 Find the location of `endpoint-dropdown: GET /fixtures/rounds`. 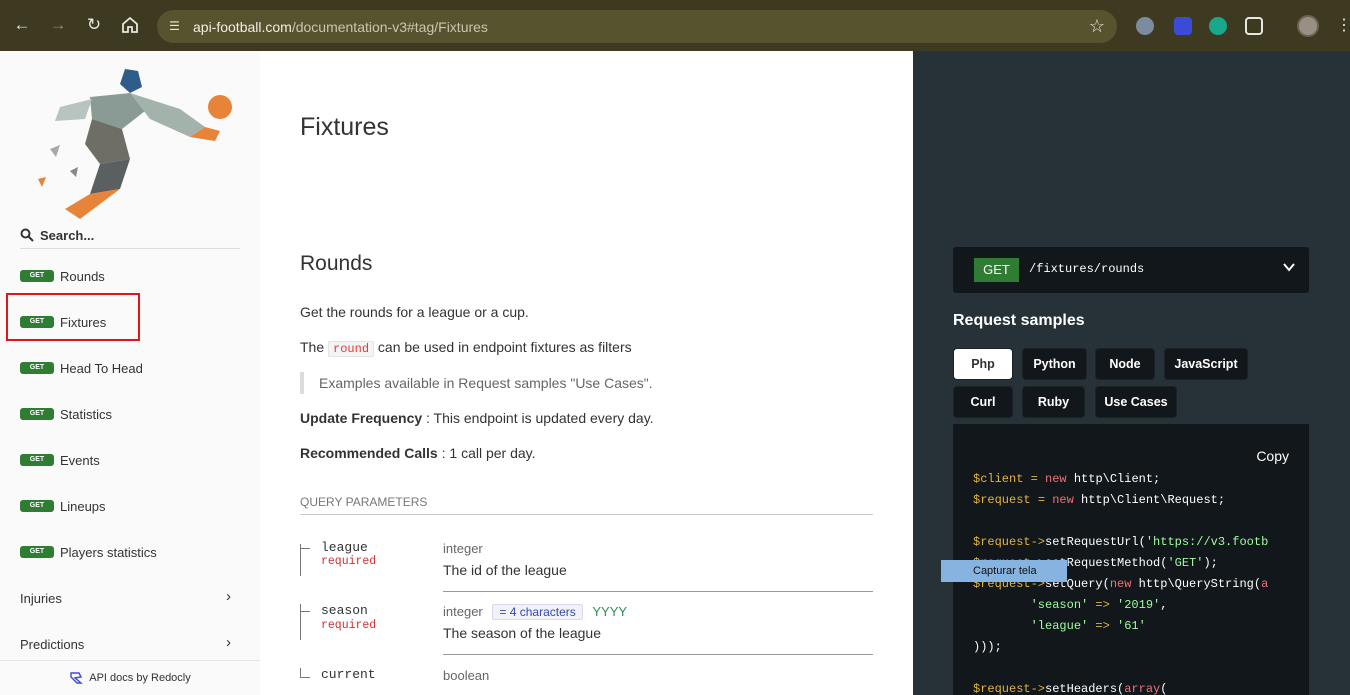

endpoint-dropdown: GET /fixtures/rounds is located at coordinates (1131, 270).